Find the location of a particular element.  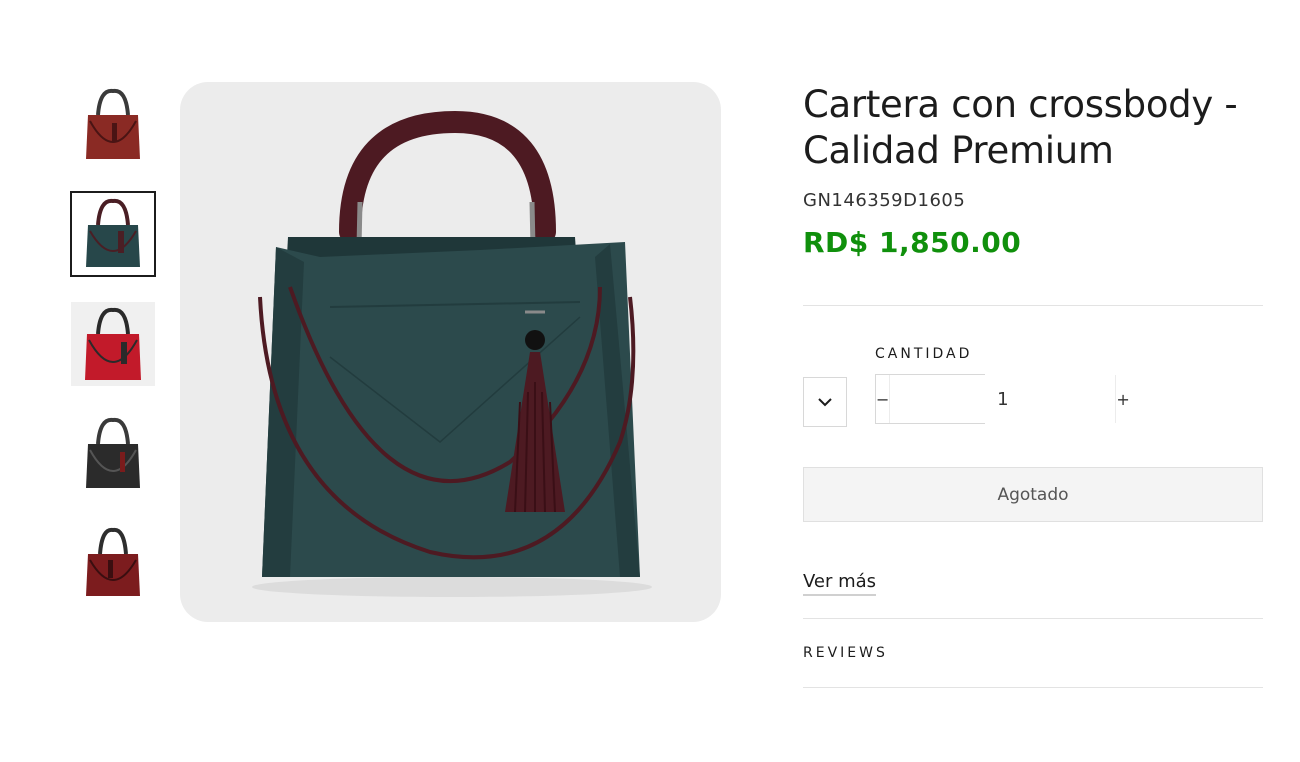

quantity-input is located at coordinates (1003, 399).